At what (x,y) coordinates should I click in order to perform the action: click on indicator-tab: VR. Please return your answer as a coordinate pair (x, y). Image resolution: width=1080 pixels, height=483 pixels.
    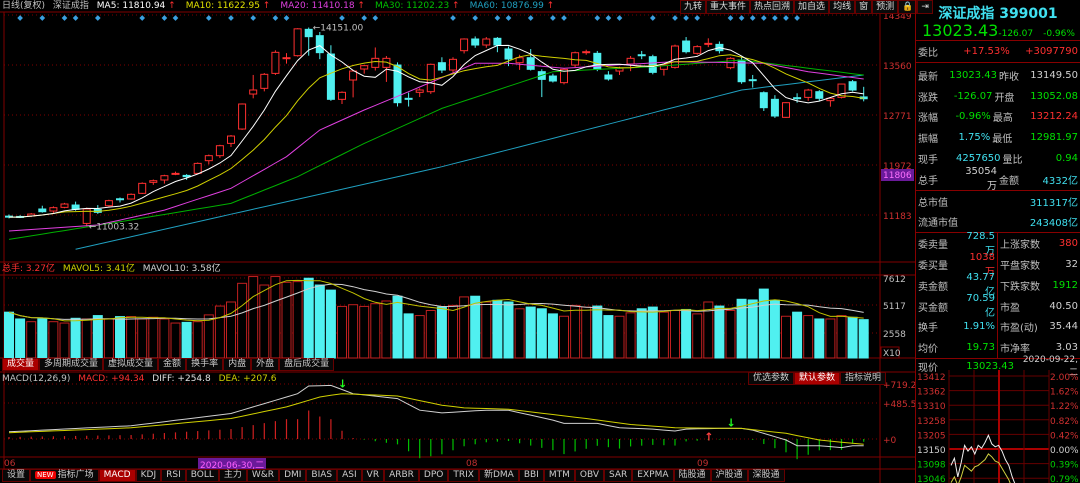
    Looking at the image, I should click on (373, 475).